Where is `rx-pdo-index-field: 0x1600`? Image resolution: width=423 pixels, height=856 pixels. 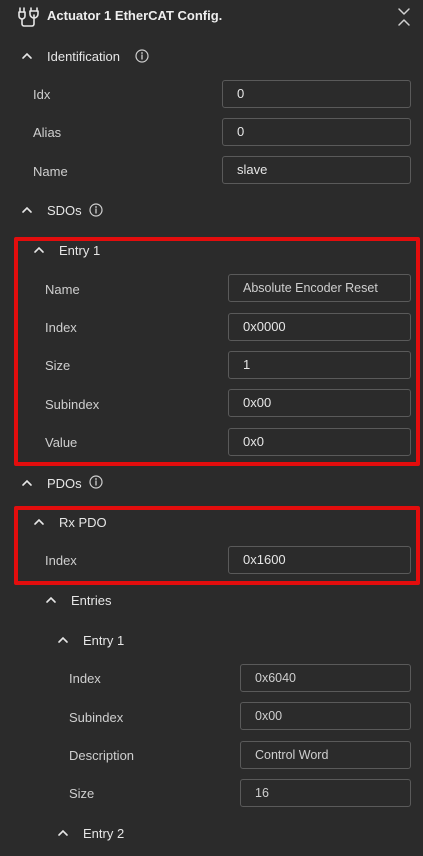
rx-pdo-index-field: 0x1600 is located at coordinates (319, 560).